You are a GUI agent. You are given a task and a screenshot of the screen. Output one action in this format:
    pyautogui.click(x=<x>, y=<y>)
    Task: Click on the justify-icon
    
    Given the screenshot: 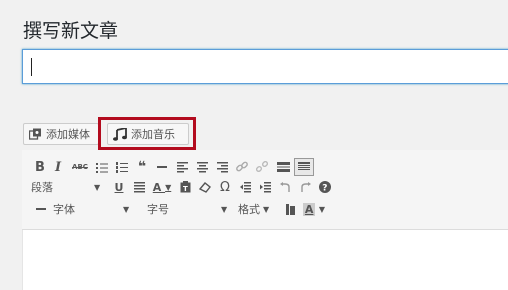 What is the action you would take?
    pyautogui.click(x=139, y=187)
    